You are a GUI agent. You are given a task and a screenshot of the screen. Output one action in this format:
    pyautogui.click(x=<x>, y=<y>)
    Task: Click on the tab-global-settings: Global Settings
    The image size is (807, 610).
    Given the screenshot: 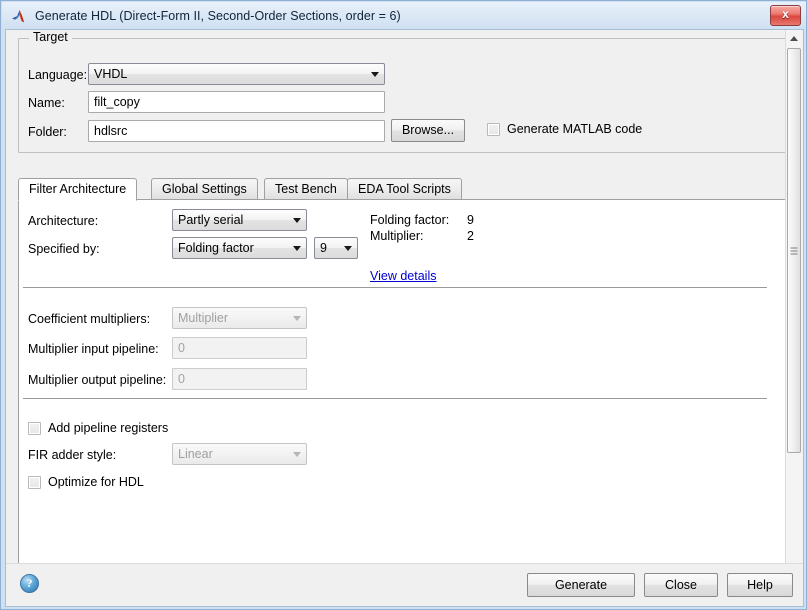 What is the action you would take?
    pyautogui.click(x=204, y=189)
    